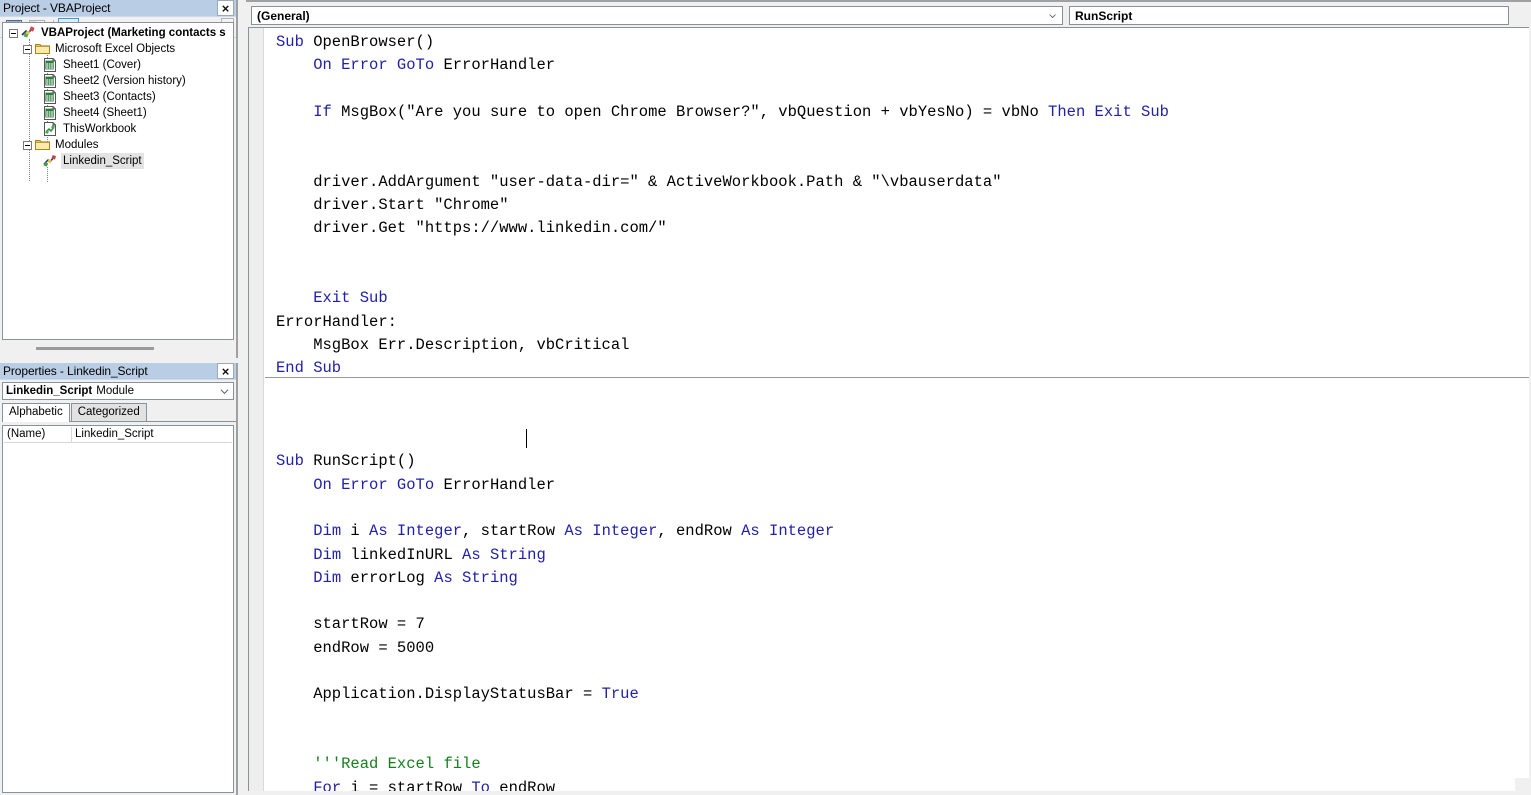 This screenshot has width=1531, height=795. What do you see at coordinates (118, 609) in the screenshot?
I see `properties-grid: (Name) Linkedin_Script` at bounding box center [118, 609].